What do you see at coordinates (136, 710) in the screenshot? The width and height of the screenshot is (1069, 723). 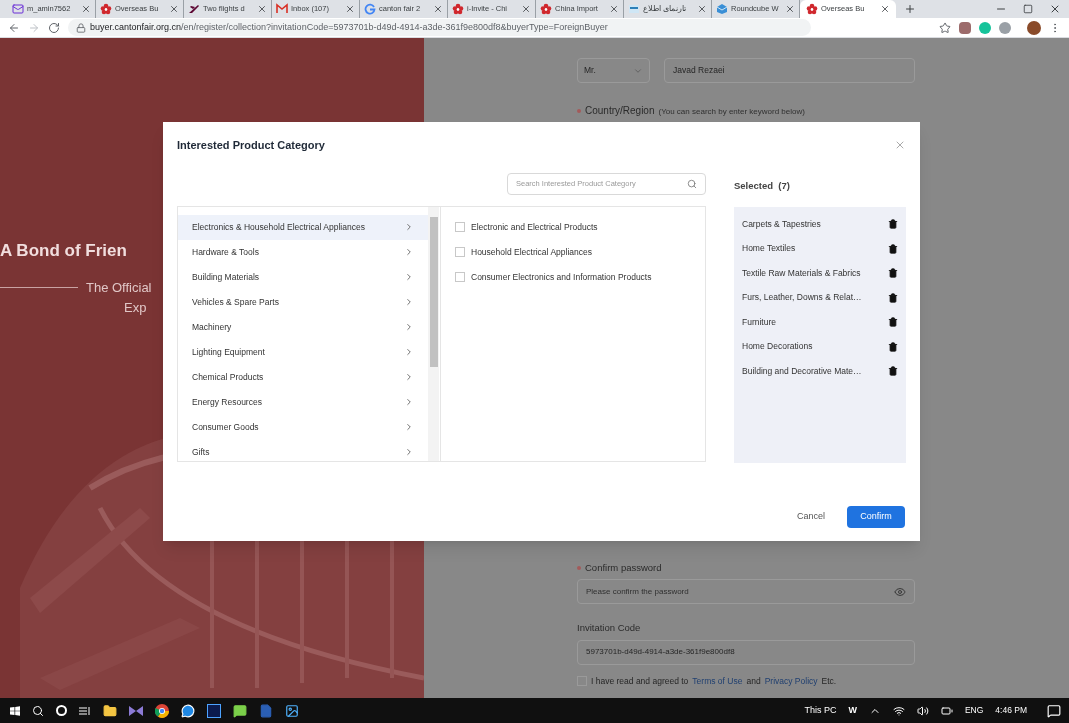 I see `bow-icon` at bounding box center [136, 710].